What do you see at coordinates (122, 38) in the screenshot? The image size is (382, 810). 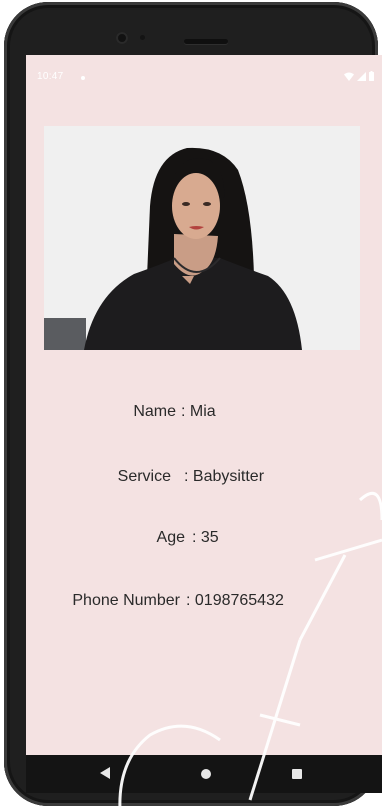 I see `front-camera-icon` at bounding box center [122, 38].